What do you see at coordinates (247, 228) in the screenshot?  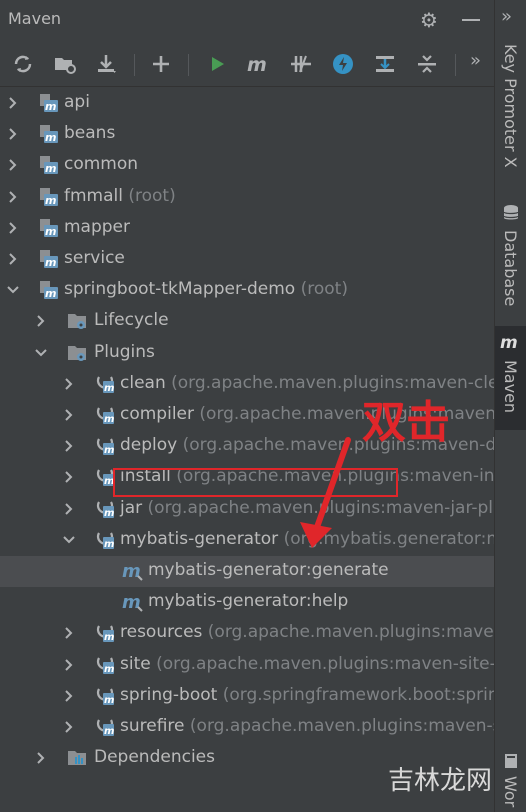 I see `project-node: m mapper` at bounding box center [247, 228].